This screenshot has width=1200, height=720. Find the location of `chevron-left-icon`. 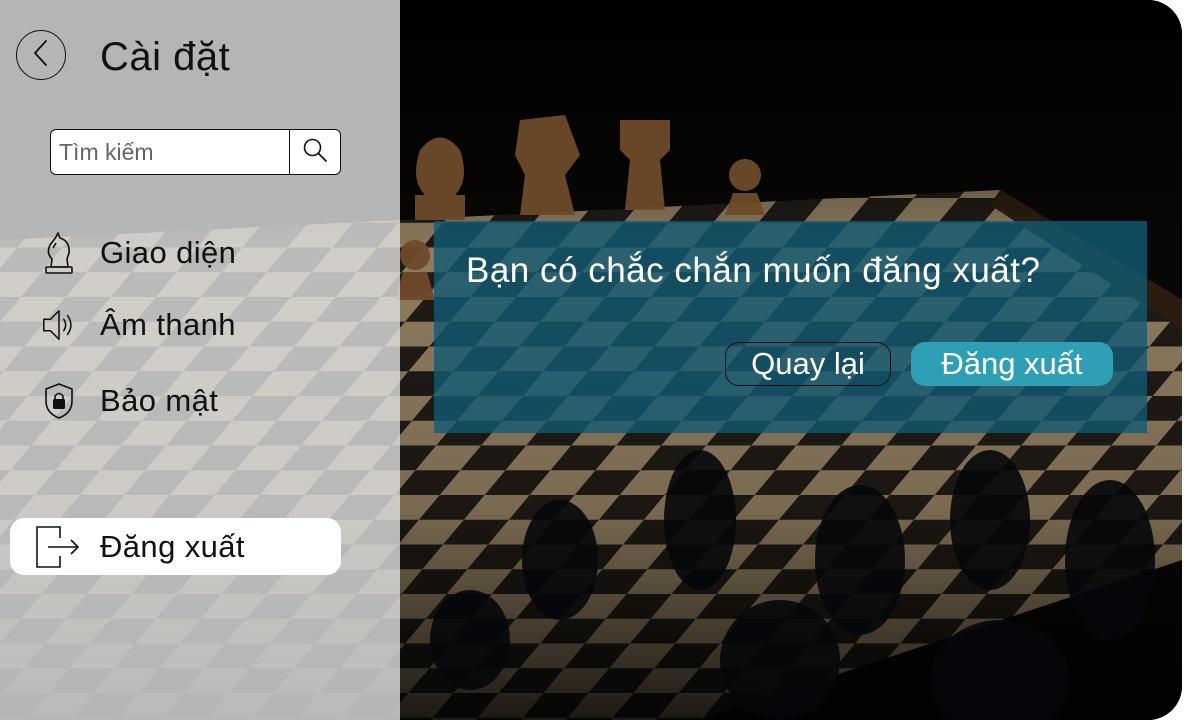

chevron-left-icon is located at coordinates (41, 55).